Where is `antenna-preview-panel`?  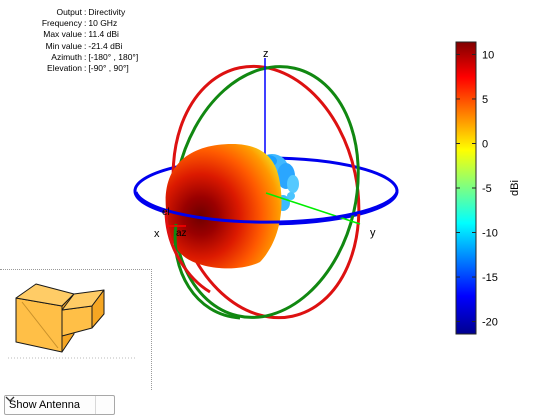 antenna-preview-panel is located at coordinates (76, 329).